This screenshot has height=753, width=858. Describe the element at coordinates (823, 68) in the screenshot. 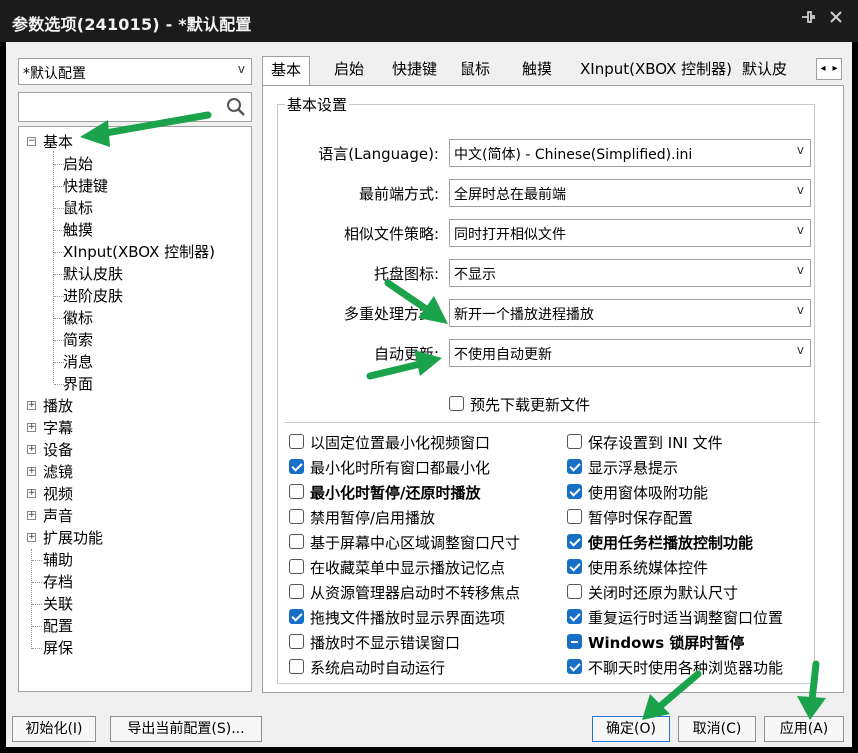

I see `scroll-left-icon: ◂` at that location.